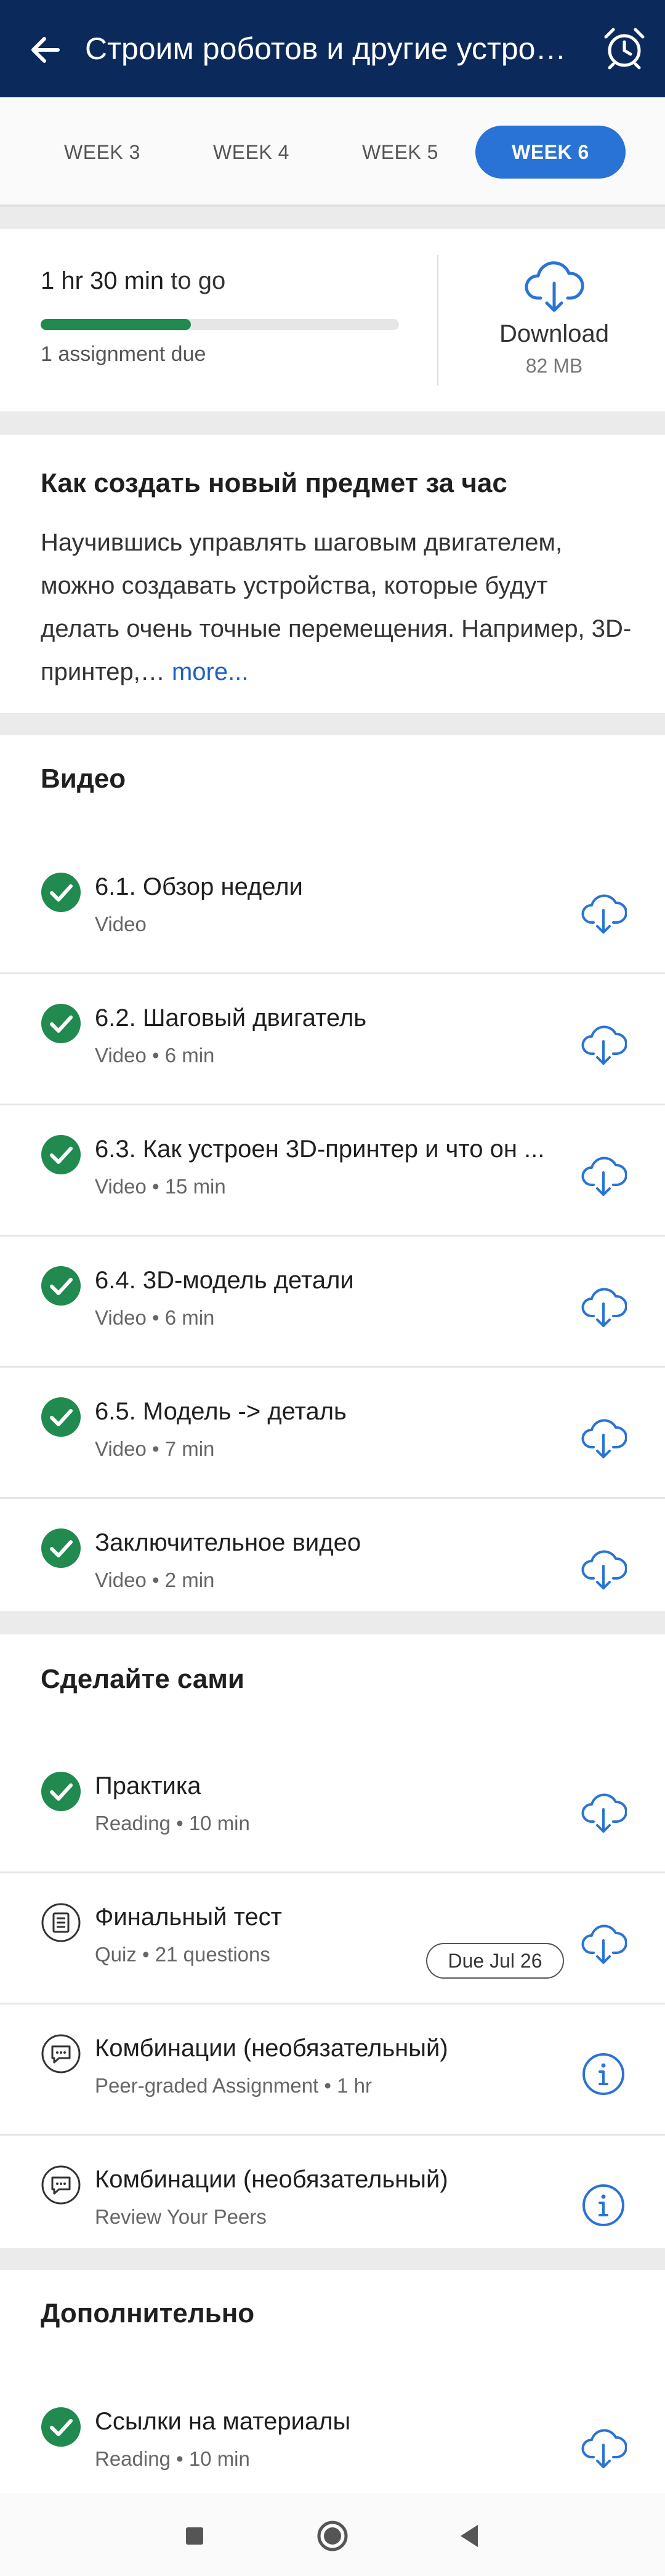 The height and width of the screenshot is (2576, 665). I want to click on week-tabs: WEEK 3 WEEK 4 WEEK 5 WEEK 6, so click(332, 152).